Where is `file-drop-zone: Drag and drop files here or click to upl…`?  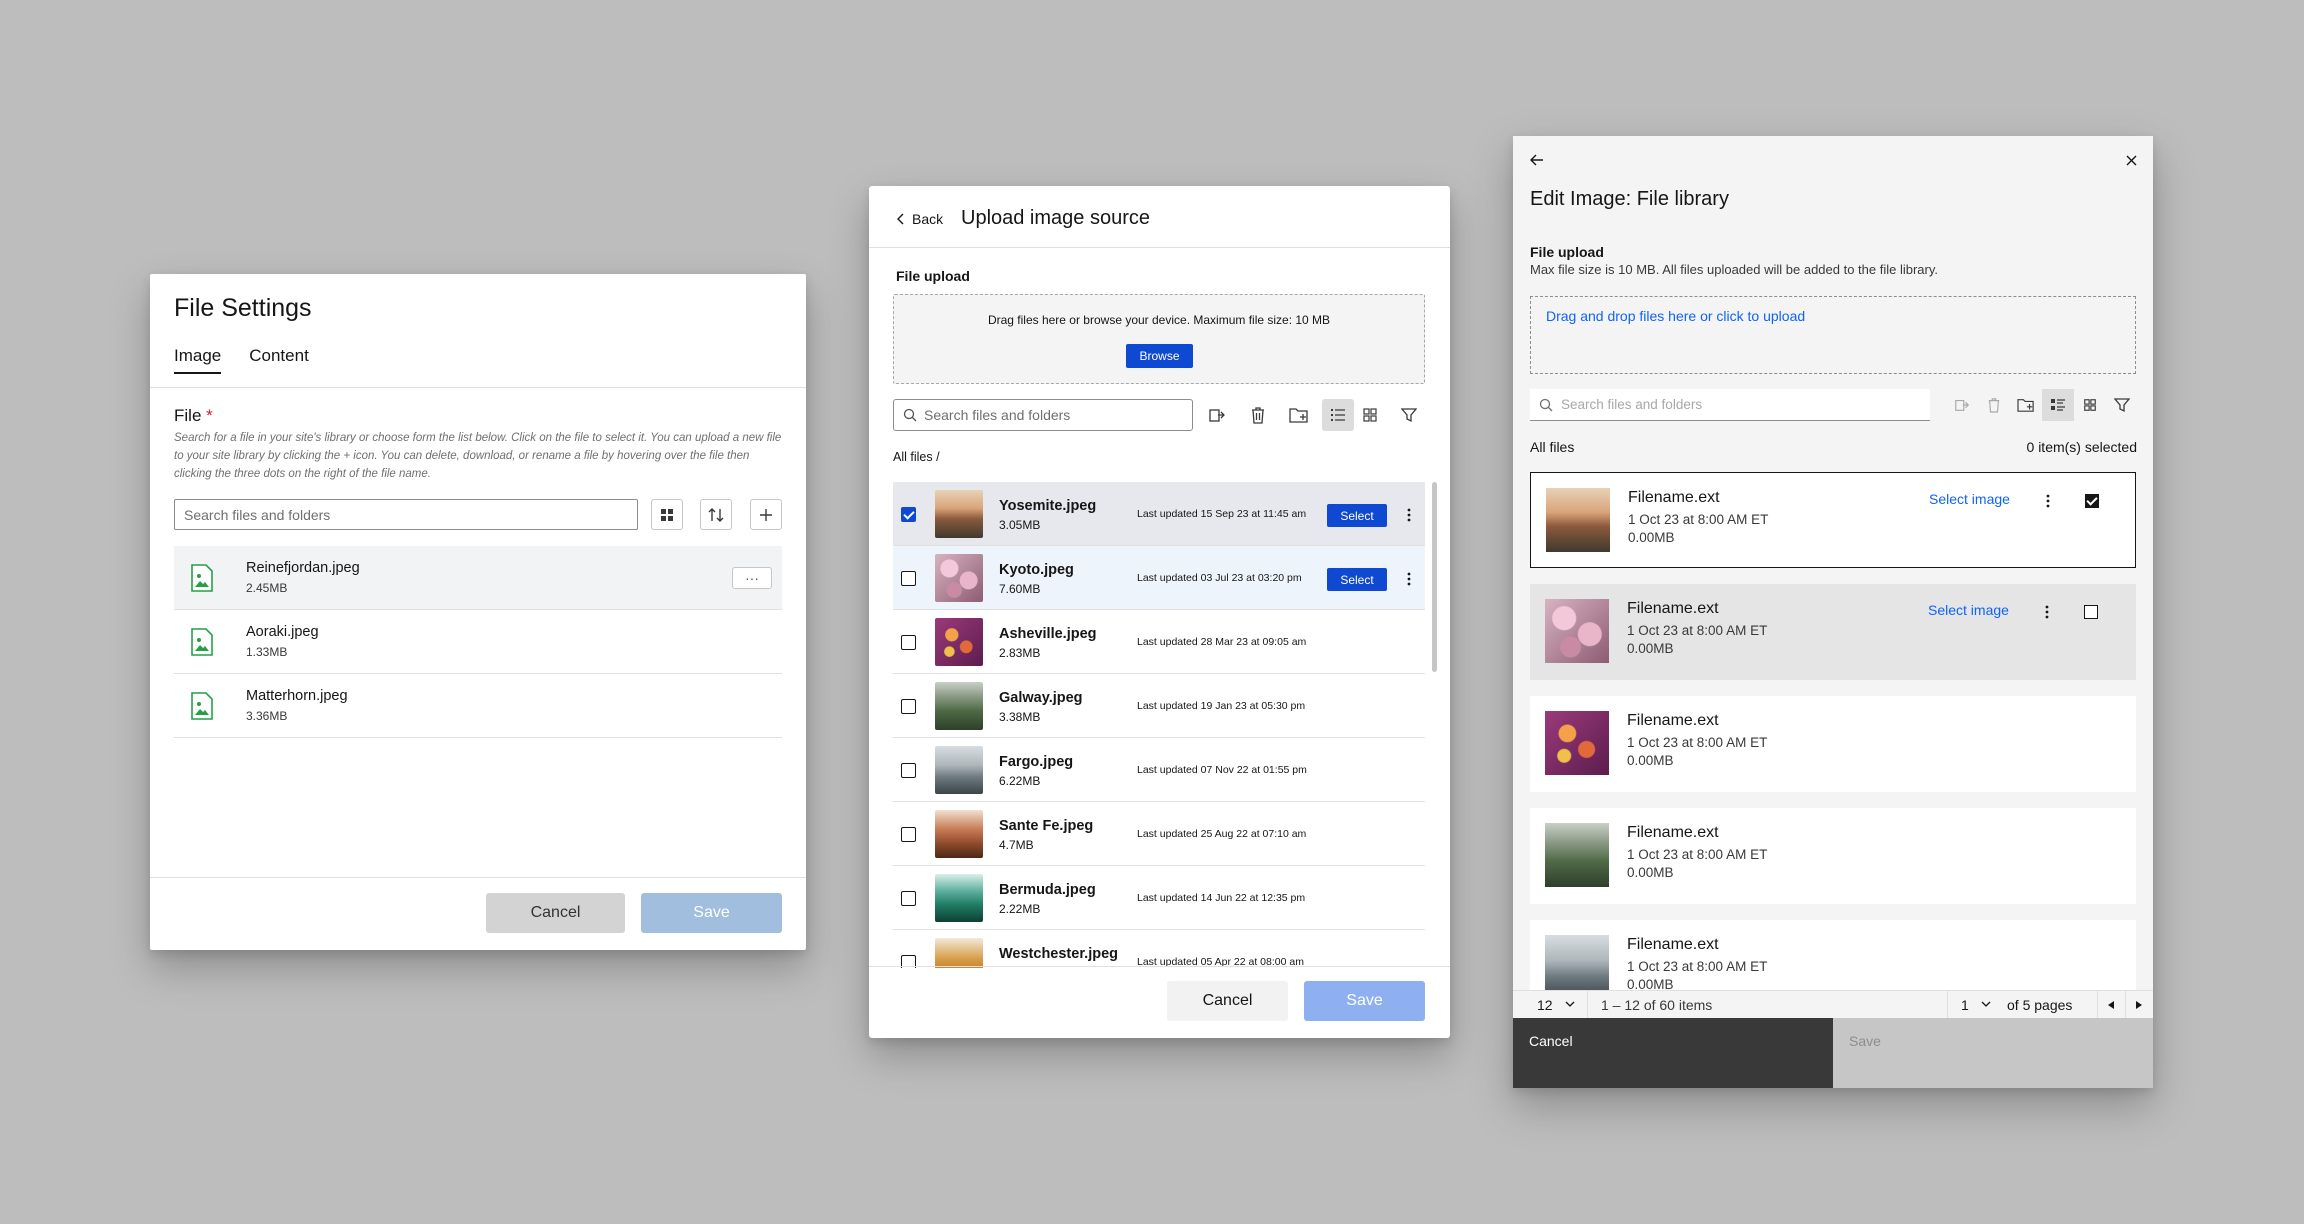
file-drop-zone: Drag and drop files here or click to upl… is located at coordinates (1833, 335).